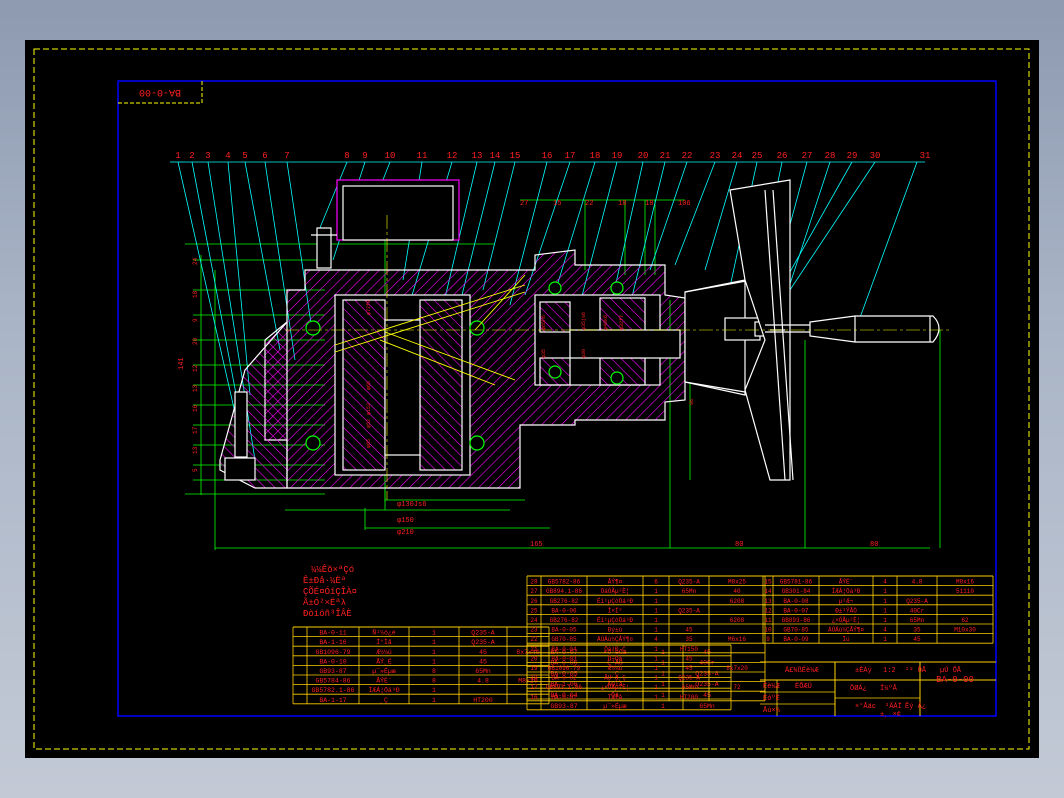  What do you see at coordinates (615, 706) in the screenshot?
I see `bom_mid-cell: µ¯»Éµæ` at bounding box center [615, 706].